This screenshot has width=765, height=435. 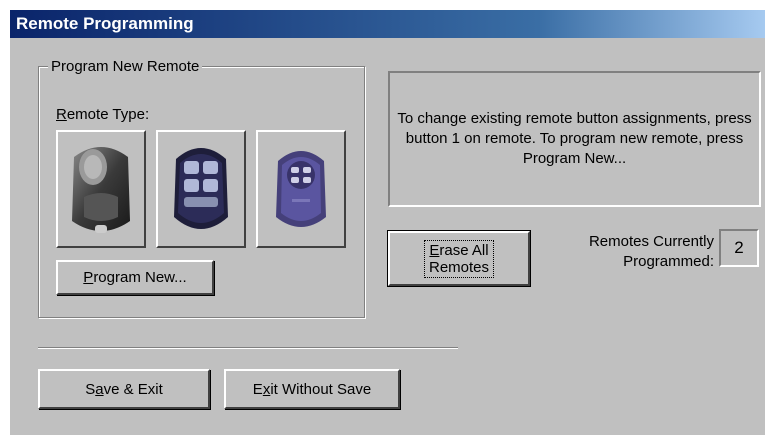 I want to click on group-legend: Program New Remote, so click(x=125, y=66).